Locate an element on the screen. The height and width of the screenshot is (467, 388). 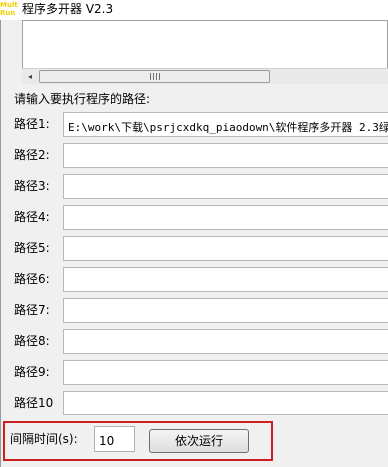
title-bar: Mult Run 程序多开器 V2.3 is located at coordinates (194, 10).